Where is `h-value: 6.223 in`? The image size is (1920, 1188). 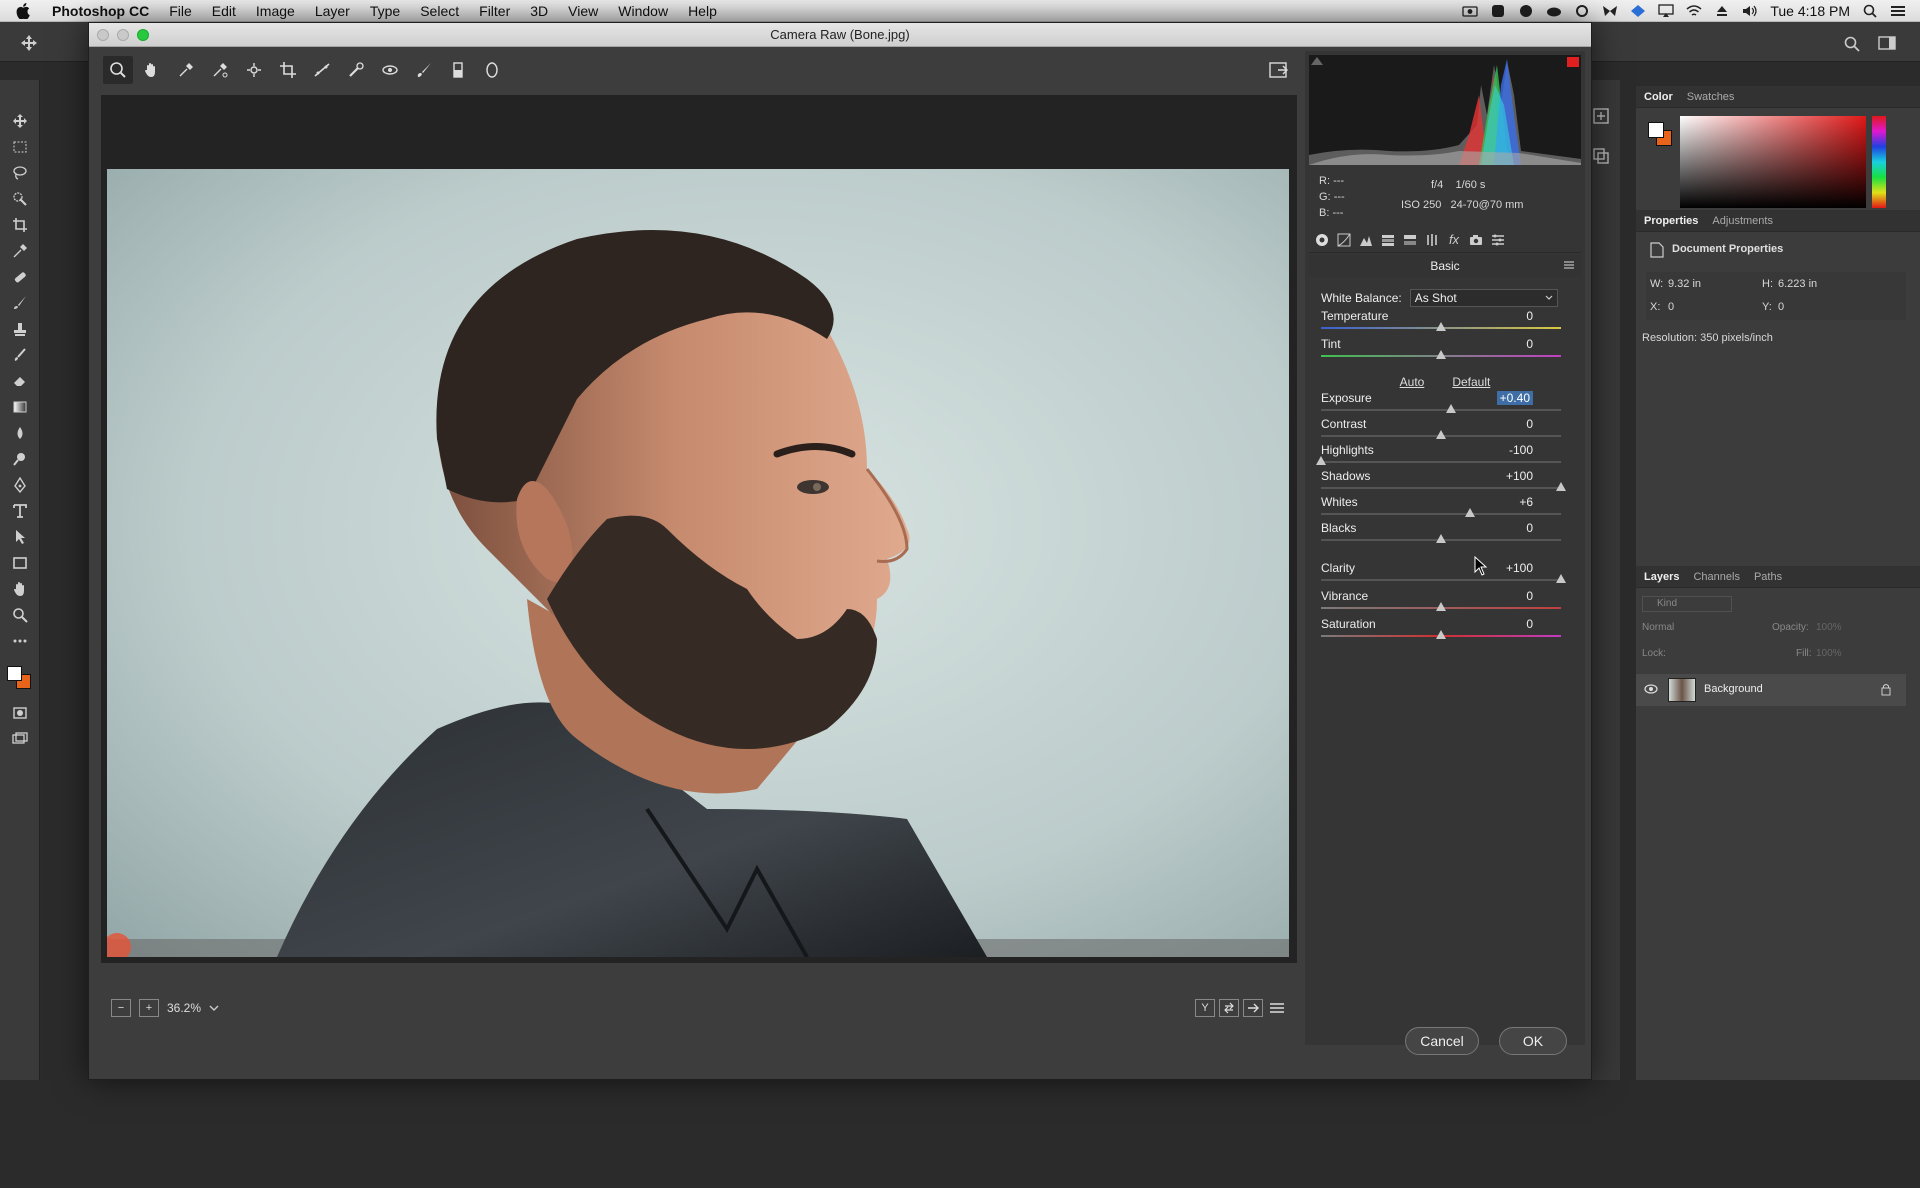 h-value: 6.223 in is located at coordinates (1797, 284).